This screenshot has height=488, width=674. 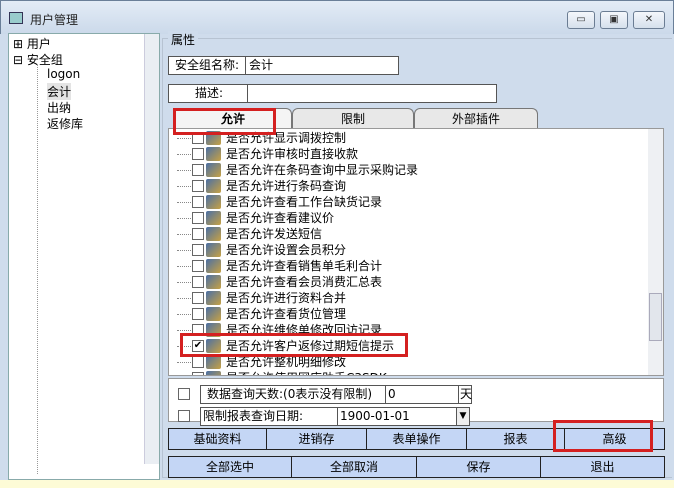 What do you see at coordinates (353, 118) in the screenshot?
I see `tab-restrict: 限制` at bounding box center [353, 118].